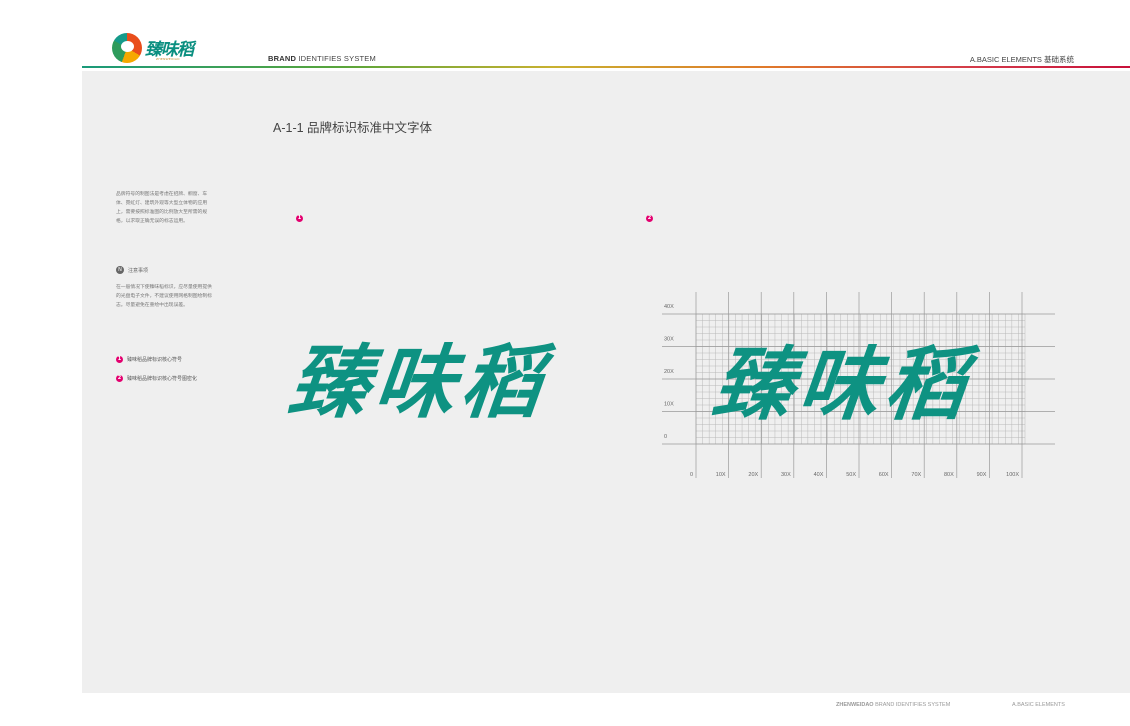 The height and width of the screenshot is (726, 1130). Describe the element at coordinates (119, 359) in the screenshot. I see `legend-marker-1: 1` at that location.